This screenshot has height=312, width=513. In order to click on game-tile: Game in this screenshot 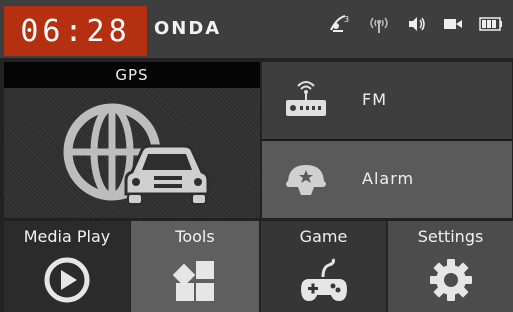, I will do `click(323, 266)`.